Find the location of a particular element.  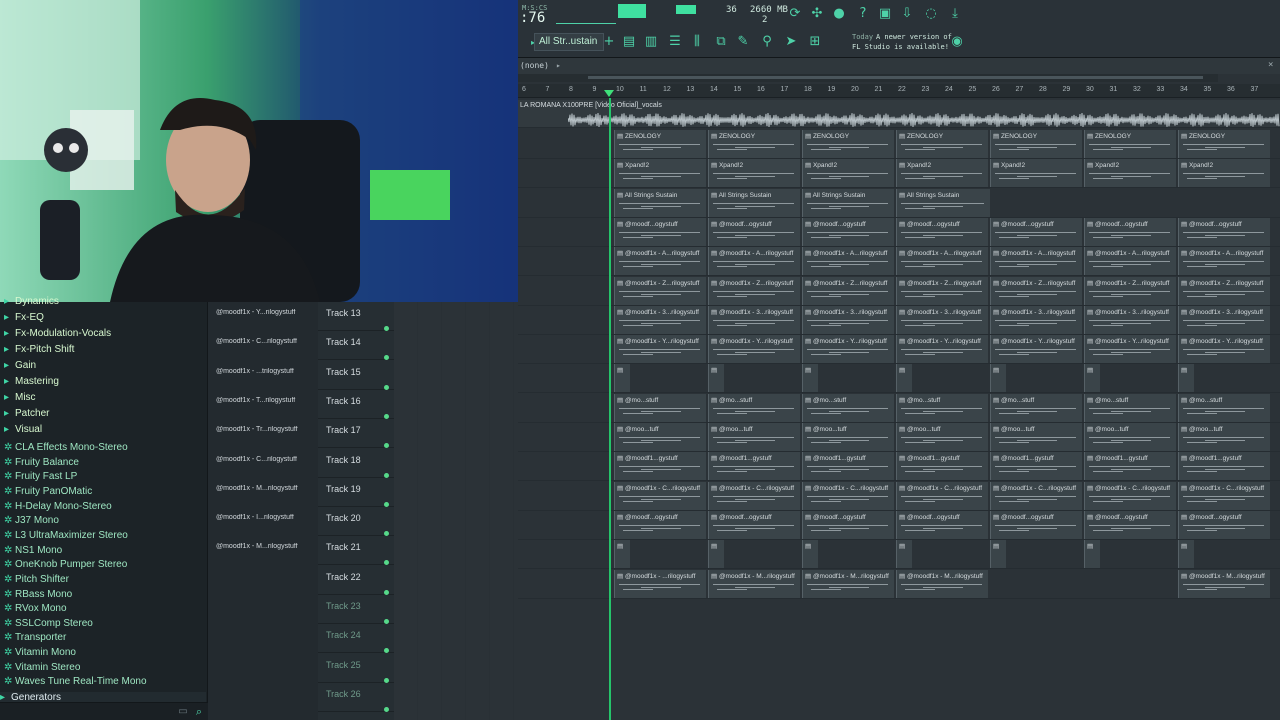

browser-icon: ⧉ is located at coordinates (721, 42).